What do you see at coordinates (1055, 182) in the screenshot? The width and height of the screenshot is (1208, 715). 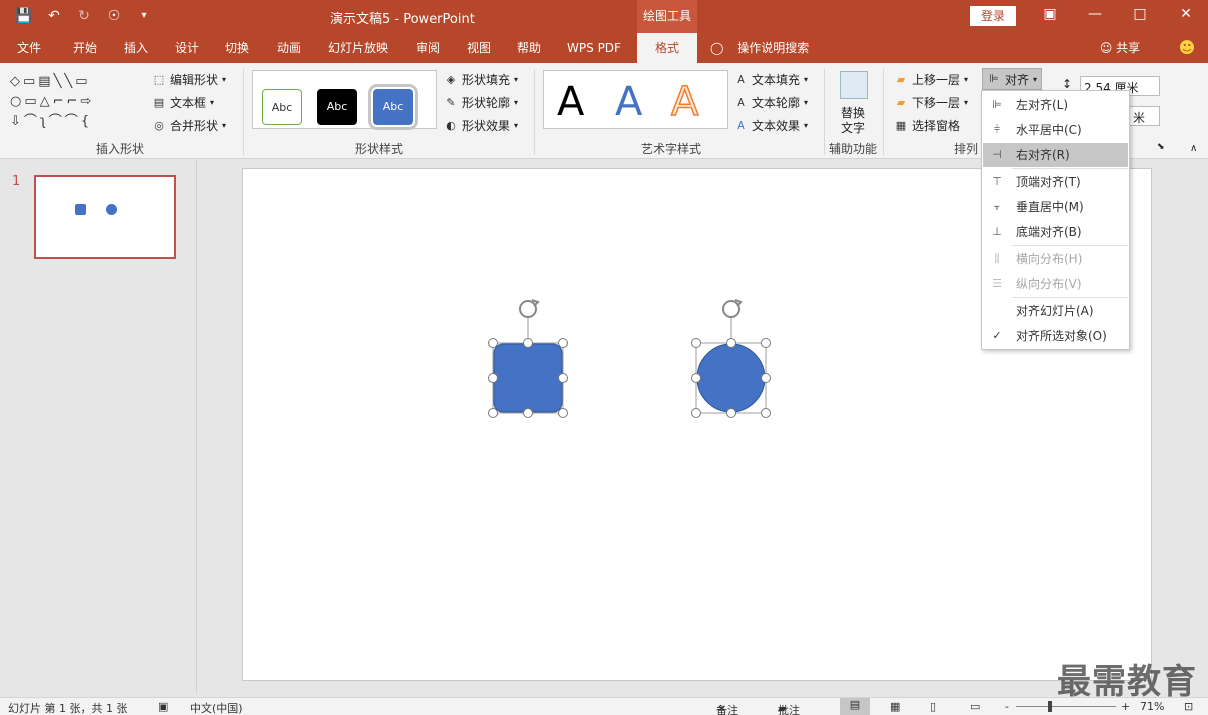 I see `menu-item-align-top: ⊤ 顶端对齐(T)` at bounding box center [1055, 182].